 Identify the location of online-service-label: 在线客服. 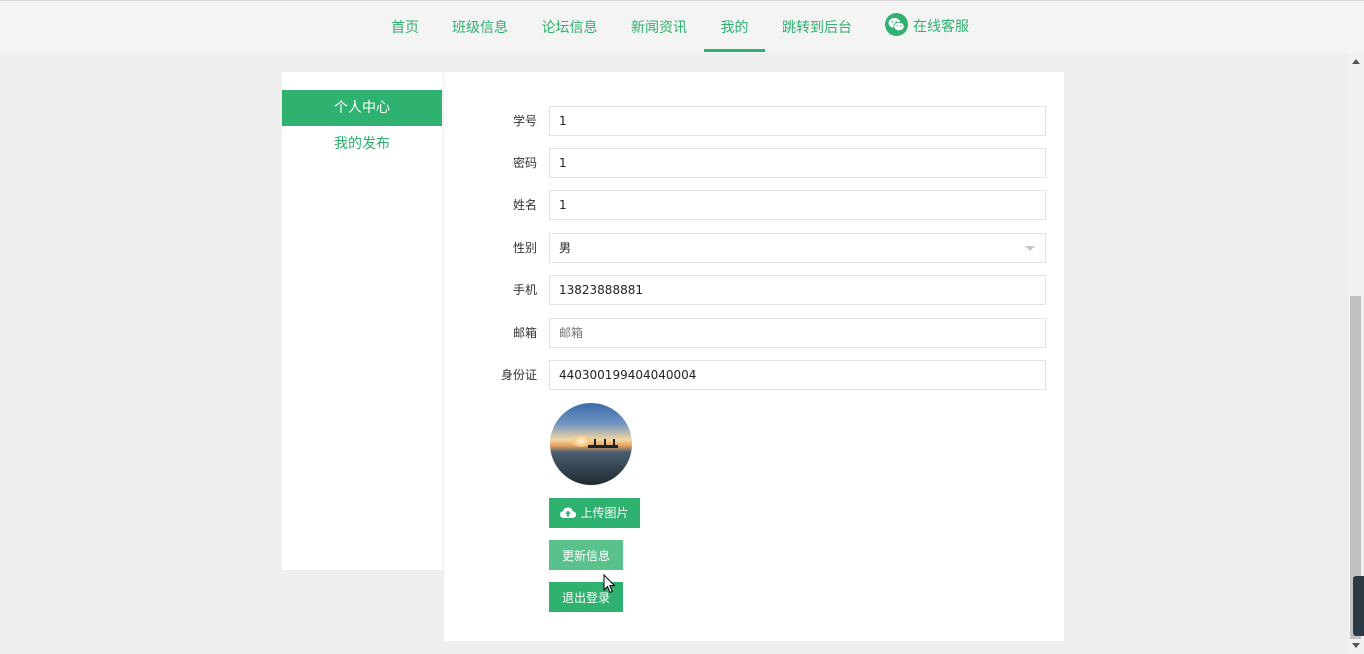
(941, 26).